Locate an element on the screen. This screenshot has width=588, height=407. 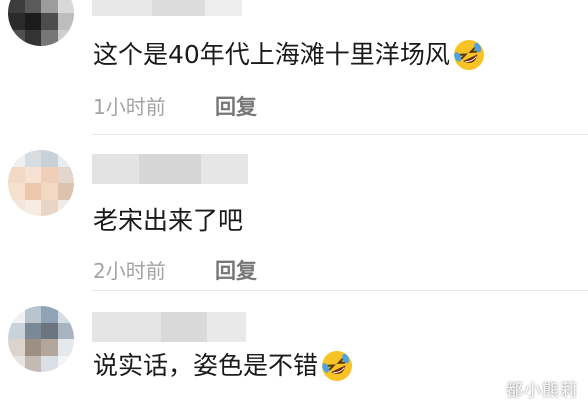
comment-text-content: 老宋出来了吧 is located at coordinates (168, 220).